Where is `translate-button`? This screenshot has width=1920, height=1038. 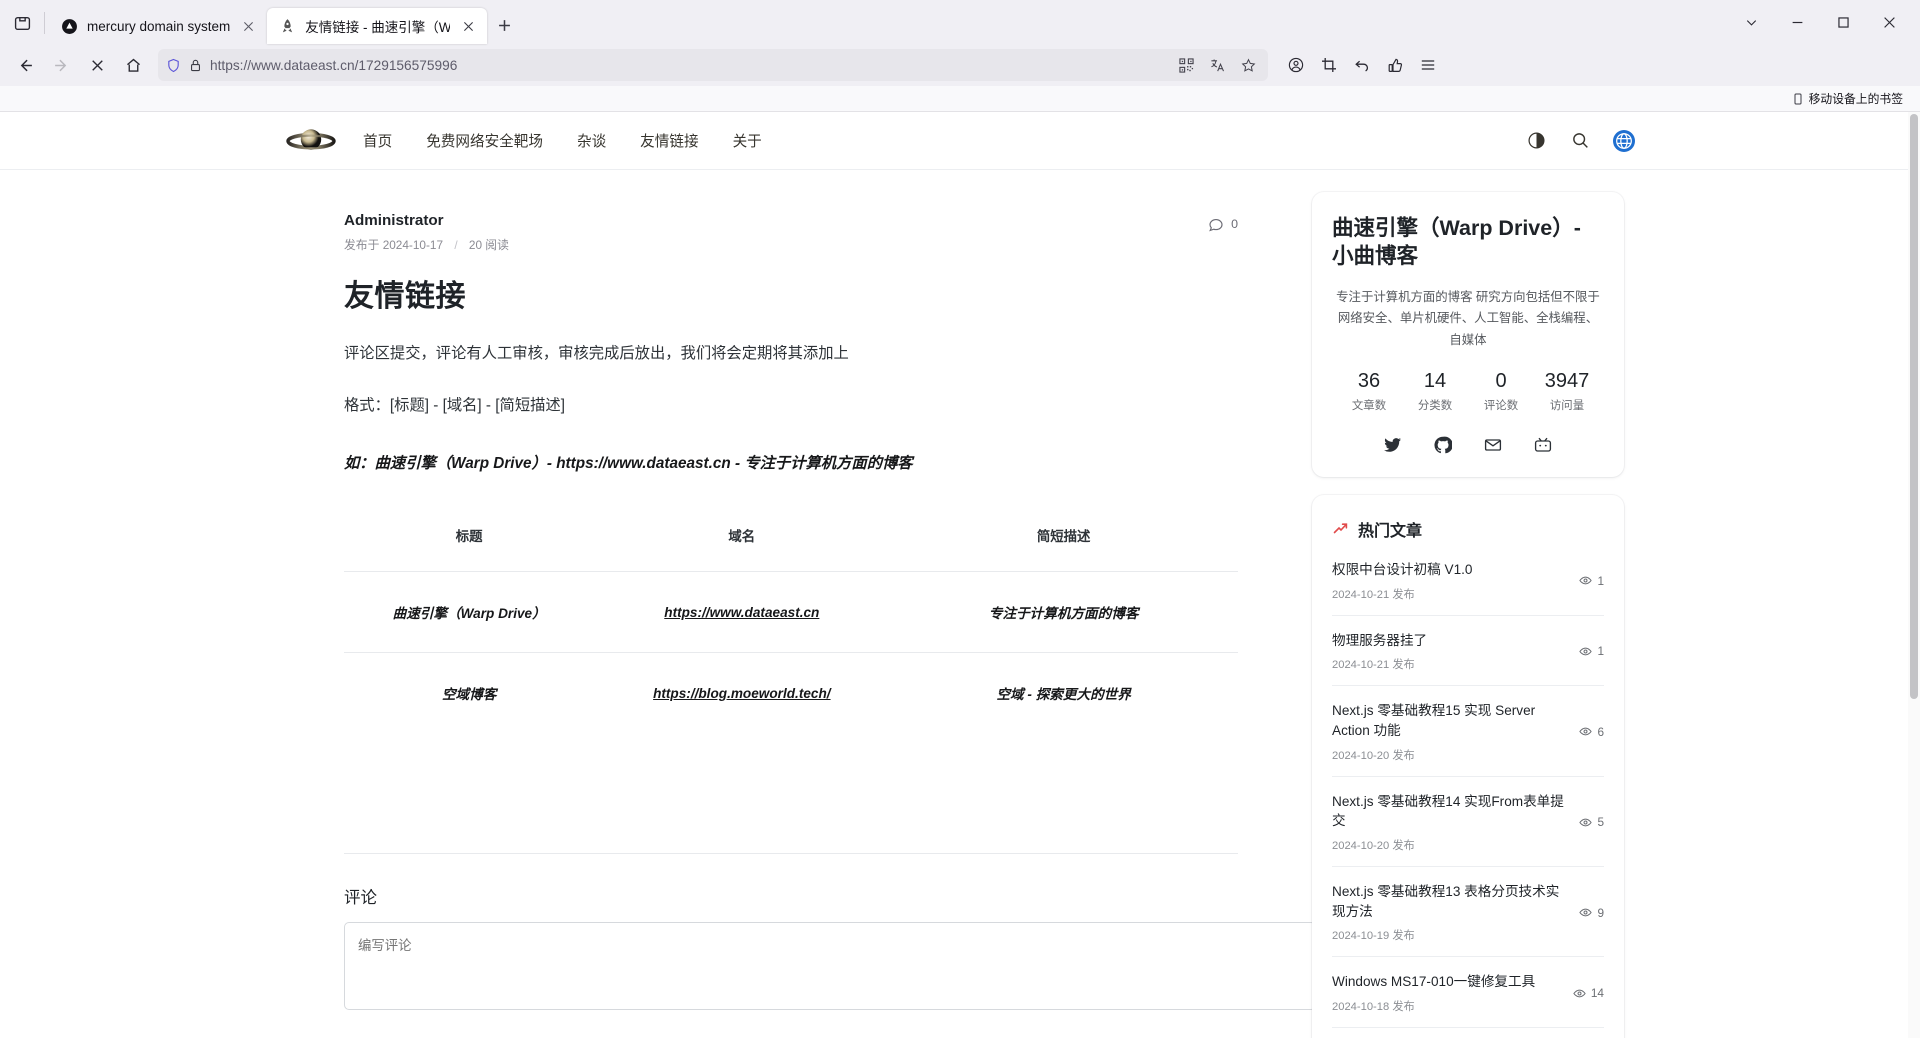 translate-button is located at coordinates (1217, 65).